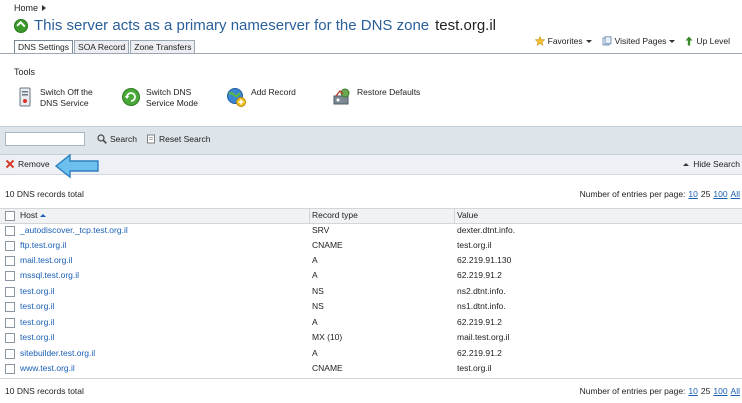 This screenshot has height=403, width=742. Describe the element at coordinates (689, 41) in the screenshot. I see `up-arrow-icon` at that location.